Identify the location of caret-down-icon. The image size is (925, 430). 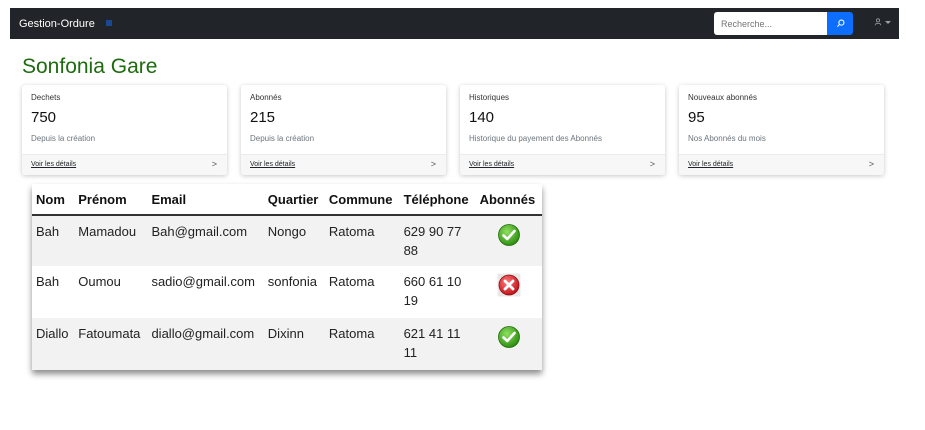
(888, 22).